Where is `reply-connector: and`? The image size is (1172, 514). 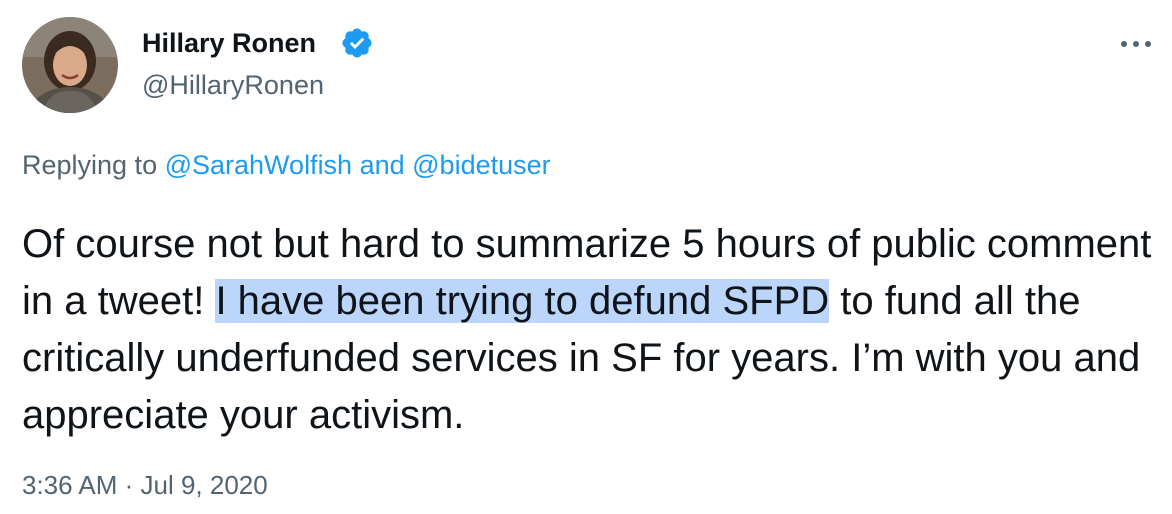 reply-connector: and is located at coordinates (382, 165).